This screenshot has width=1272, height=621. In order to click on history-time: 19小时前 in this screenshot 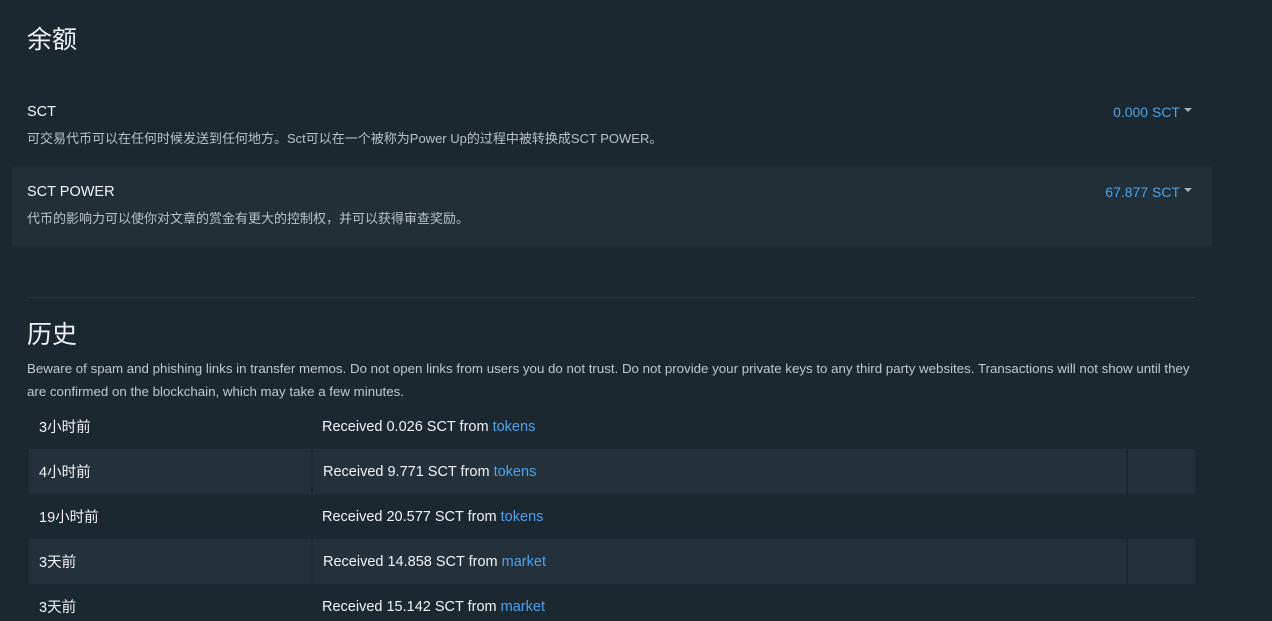, I will do `click(69, 518)`.